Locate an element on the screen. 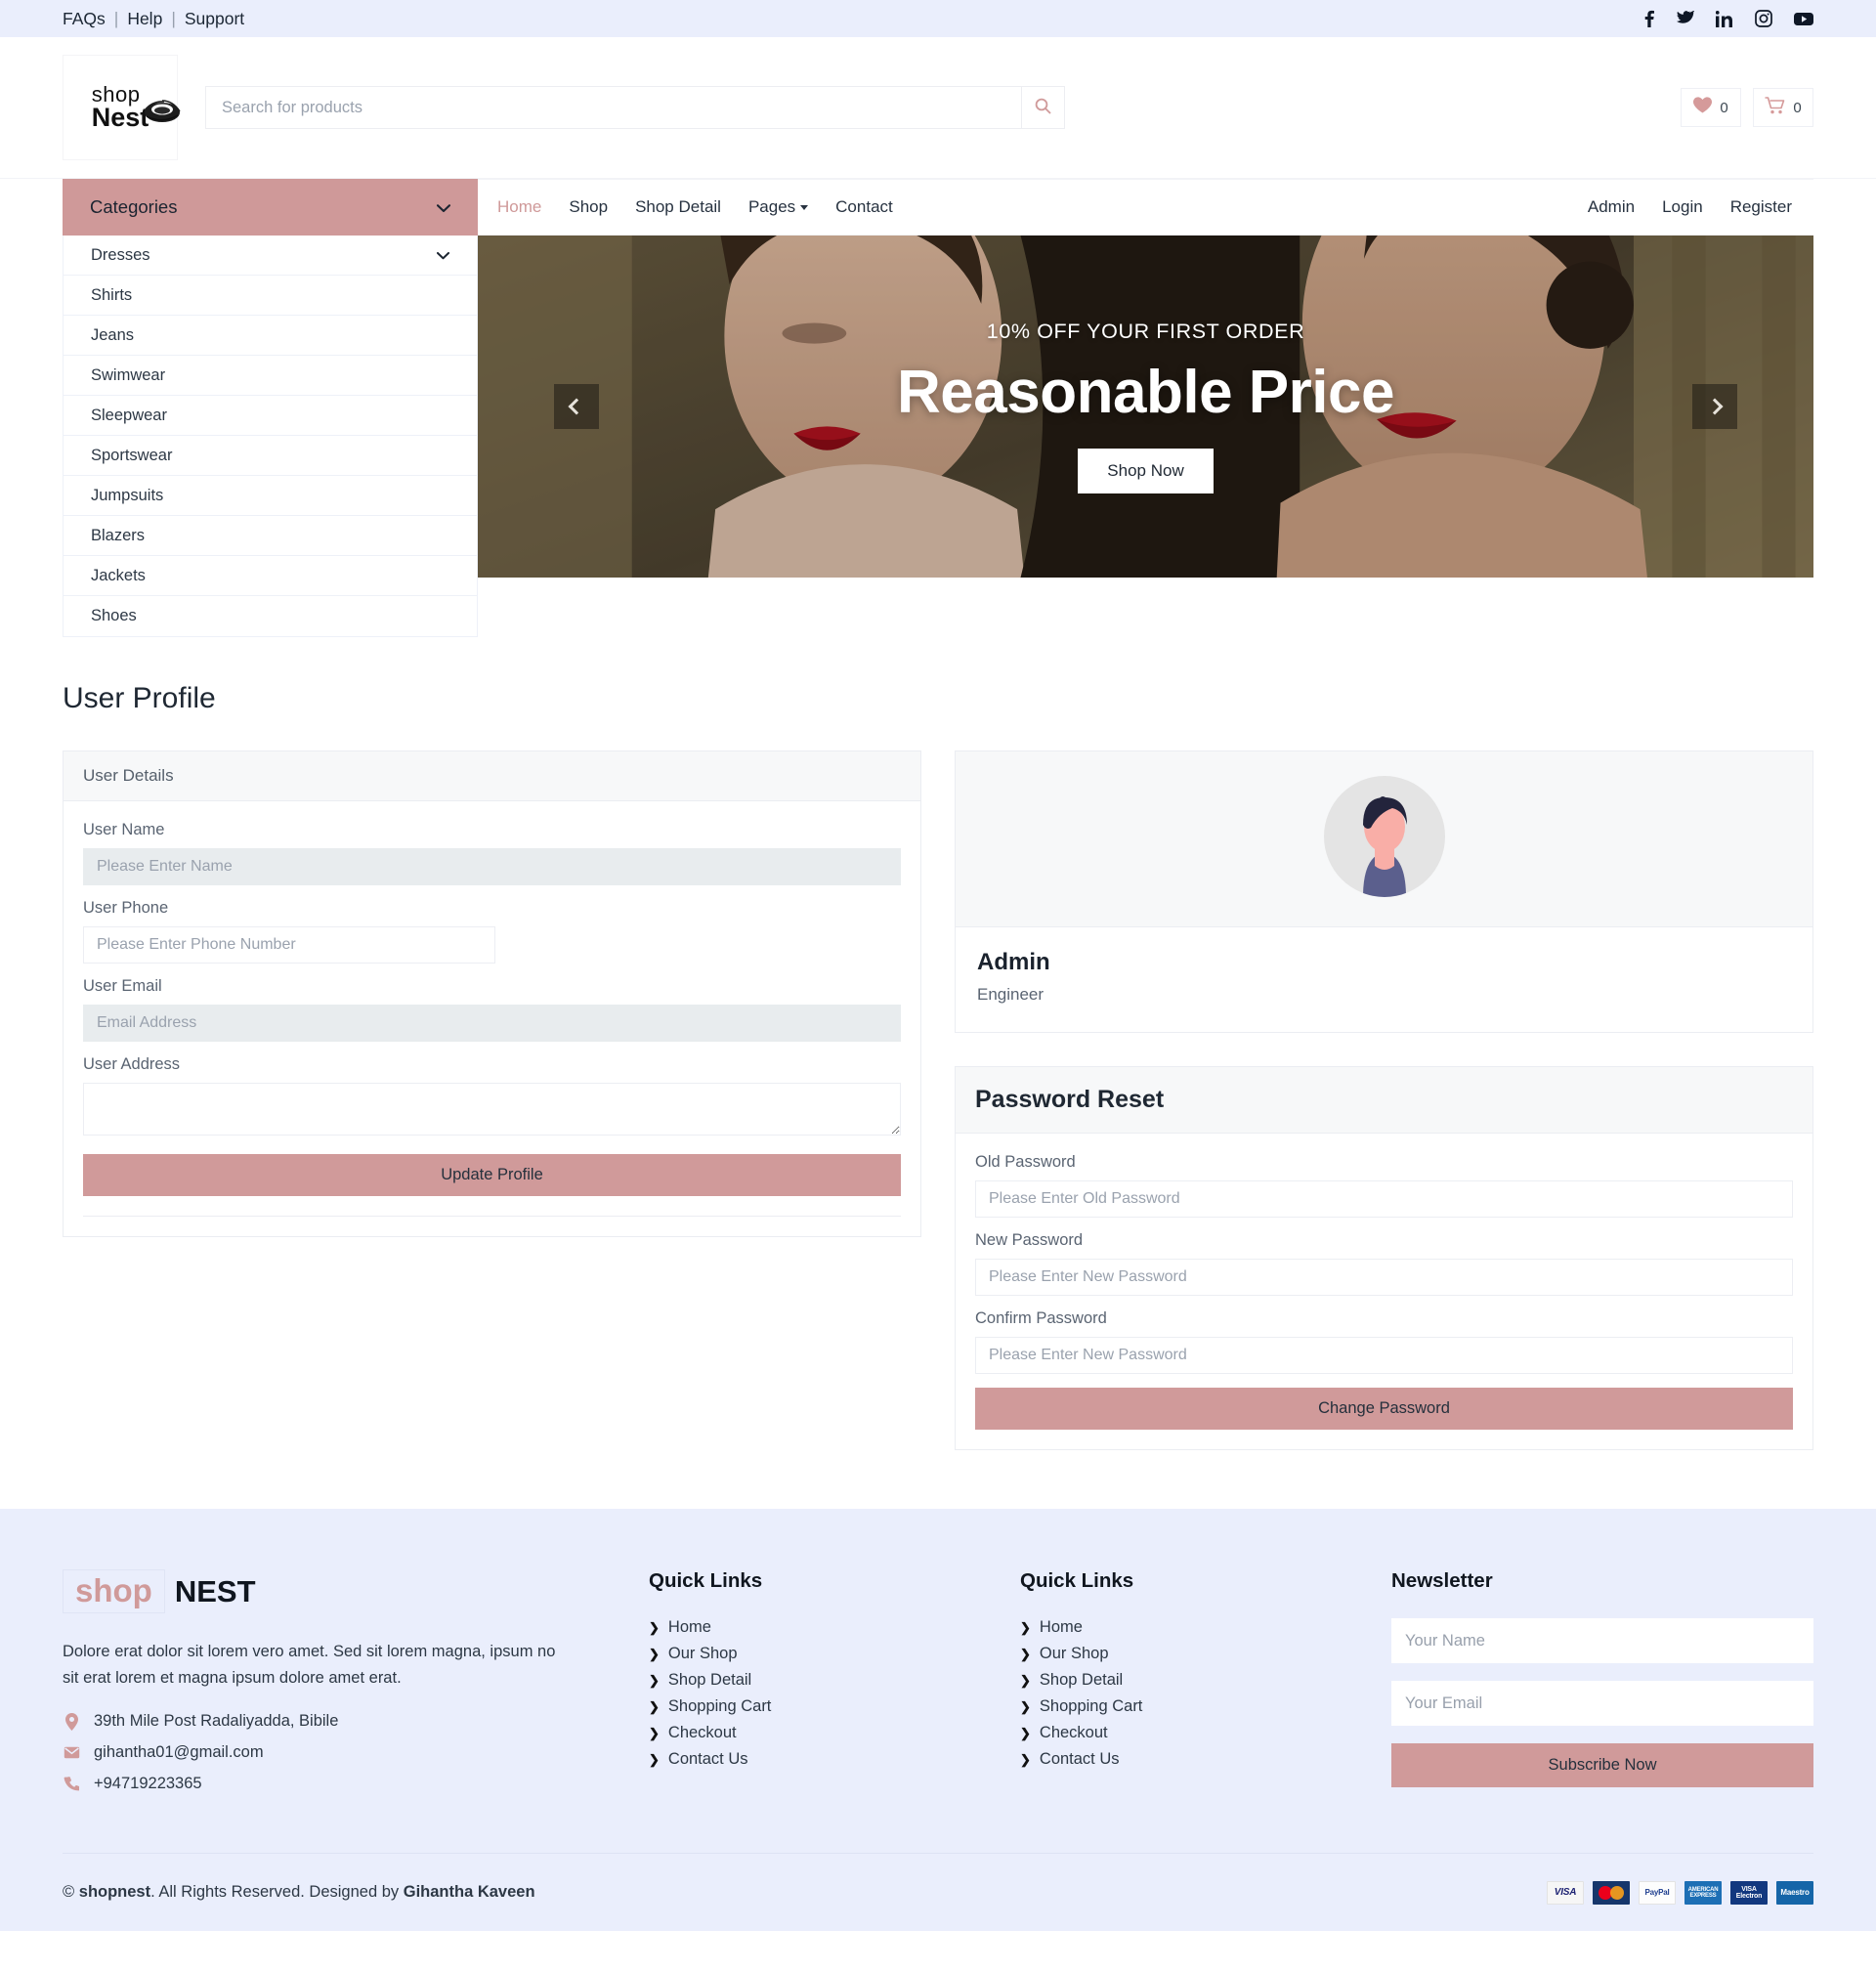  nav-item-register: Register is located at coordinates (1761, 207).